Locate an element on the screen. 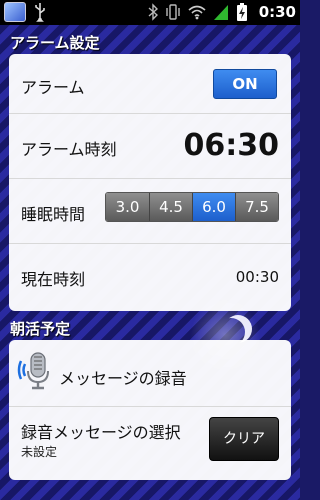  alarm-toggle-row: アラーム ON is located at coordinates (150, 84).